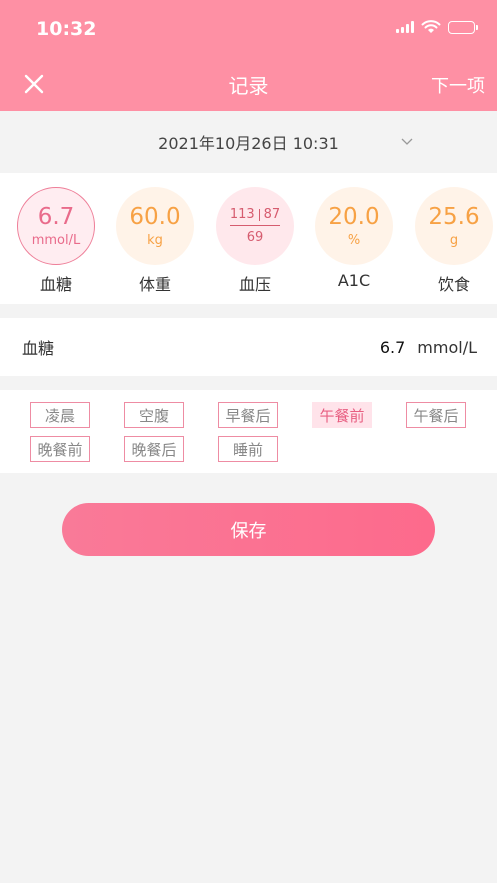 The image size is (497, 883). What do you see at coordinates (55, 284) in the screenshot?
I see `metric-label: 血糖` at bounding box center [55, 284].